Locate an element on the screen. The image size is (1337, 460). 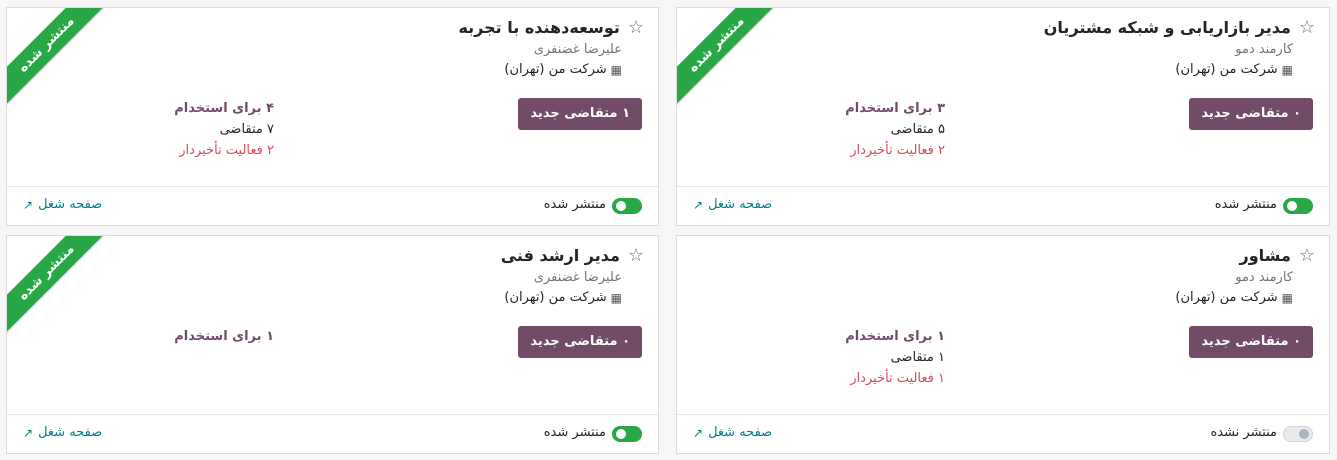
to-recruit-link: ۴ برای استخدام is located at coordinates (224, 108).